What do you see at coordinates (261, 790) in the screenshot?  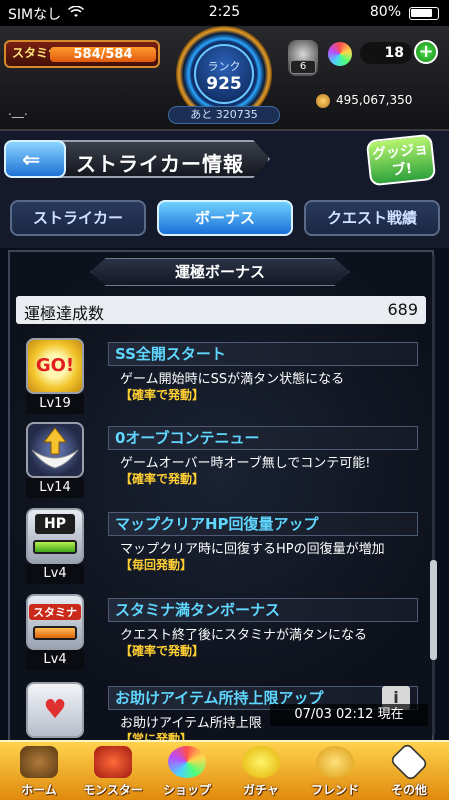 I see `nav-label: ガチャ` at bounding box center [261, 790].